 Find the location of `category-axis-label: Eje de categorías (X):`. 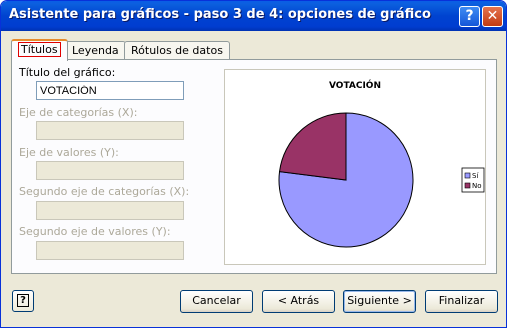

category-axis-label: Eje de categorías (X): is located at coordinates (78, 112).